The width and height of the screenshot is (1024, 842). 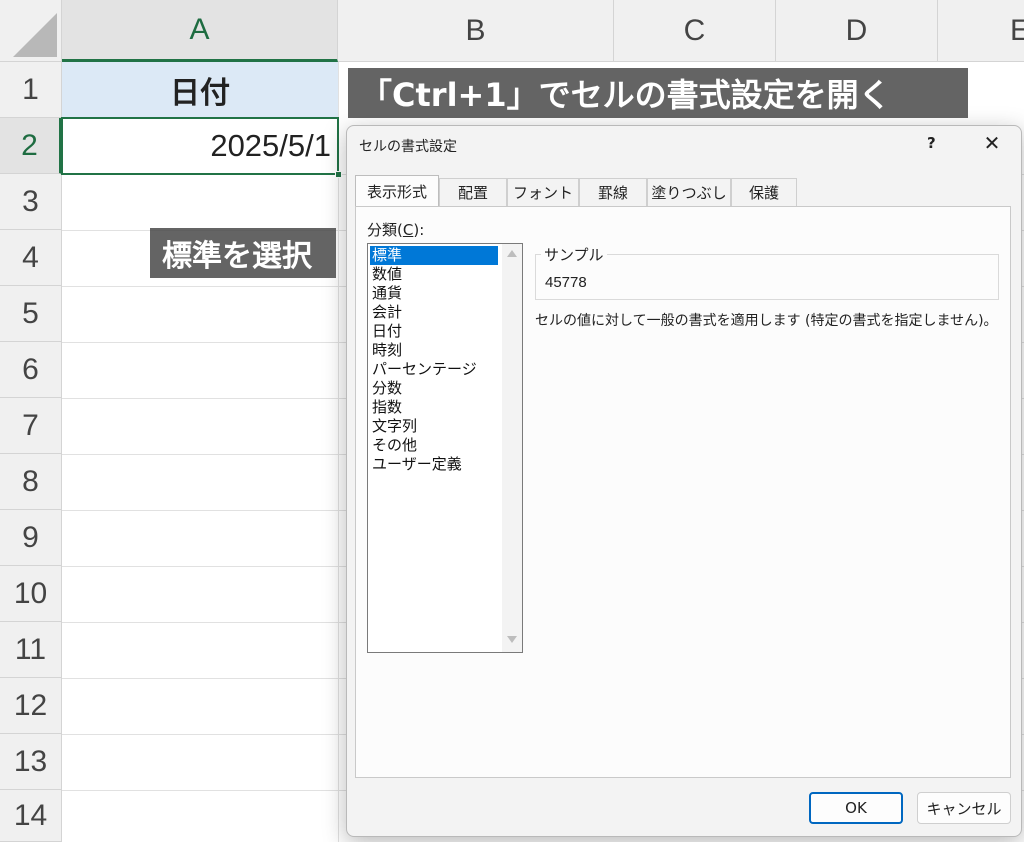 What do you see at coordinates (931, 143) in the screenshot?
I see `help-icon: ?` at bounding box center [931, 143].